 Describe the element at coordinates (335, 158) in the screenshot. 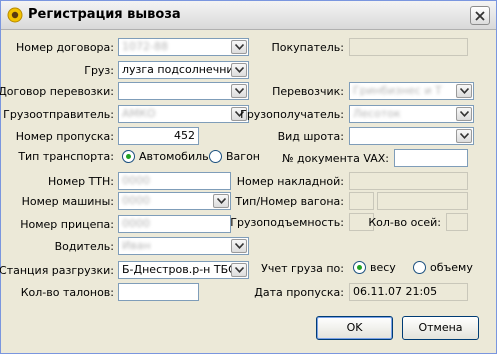

I see `vax-doc-label: № документа VAX:` at that location.